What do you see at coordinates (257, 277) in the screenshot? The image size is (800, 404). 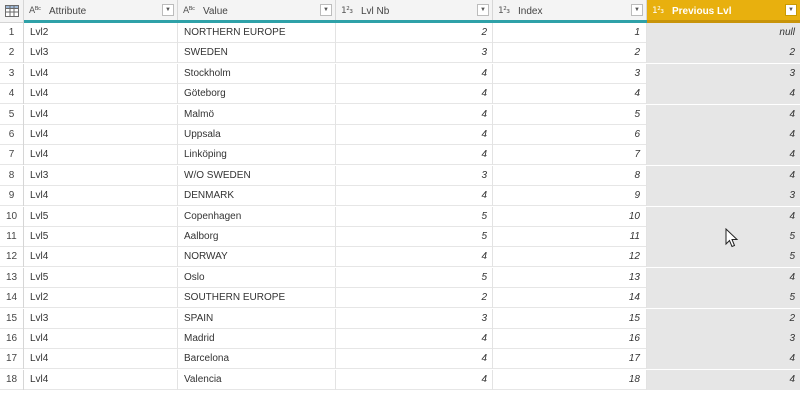 I see `cell-value: Oslo` at bounding box center [257, 277].